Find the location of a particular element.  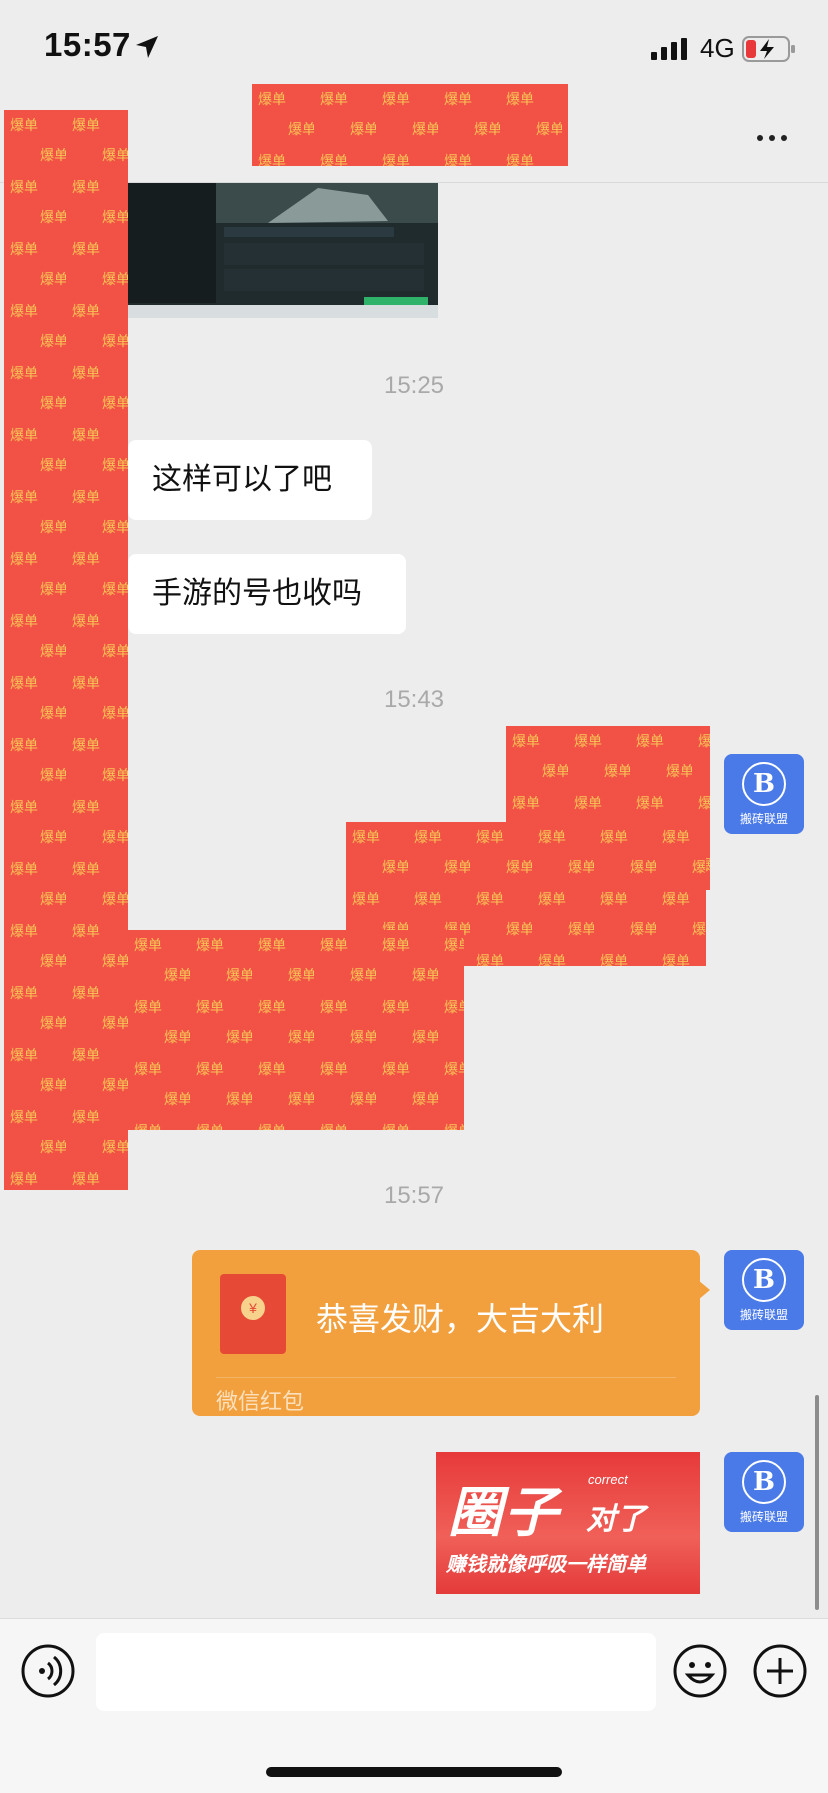

cellular-signal-icon is located at coordinates (669, 49).